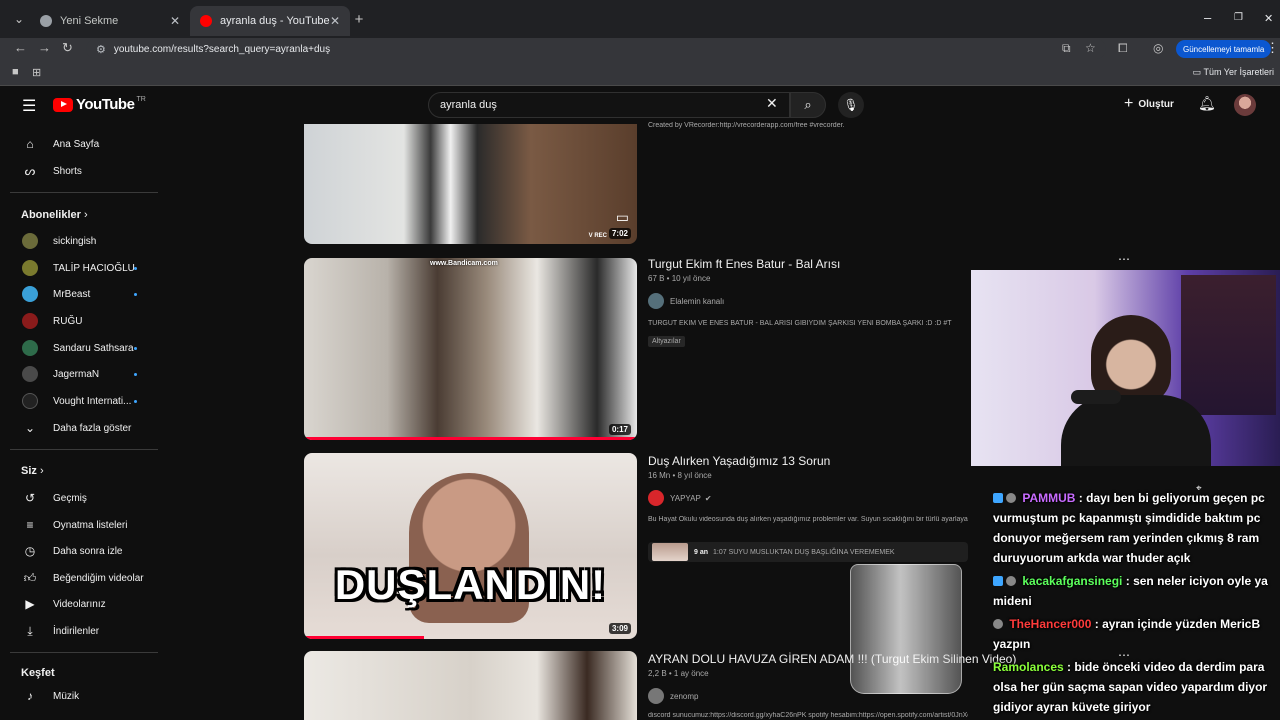  Describe the element at coordinates (470, 184) in the screenshot. I see `video-thumbnail: ▭ V REC 7:02` at that location.